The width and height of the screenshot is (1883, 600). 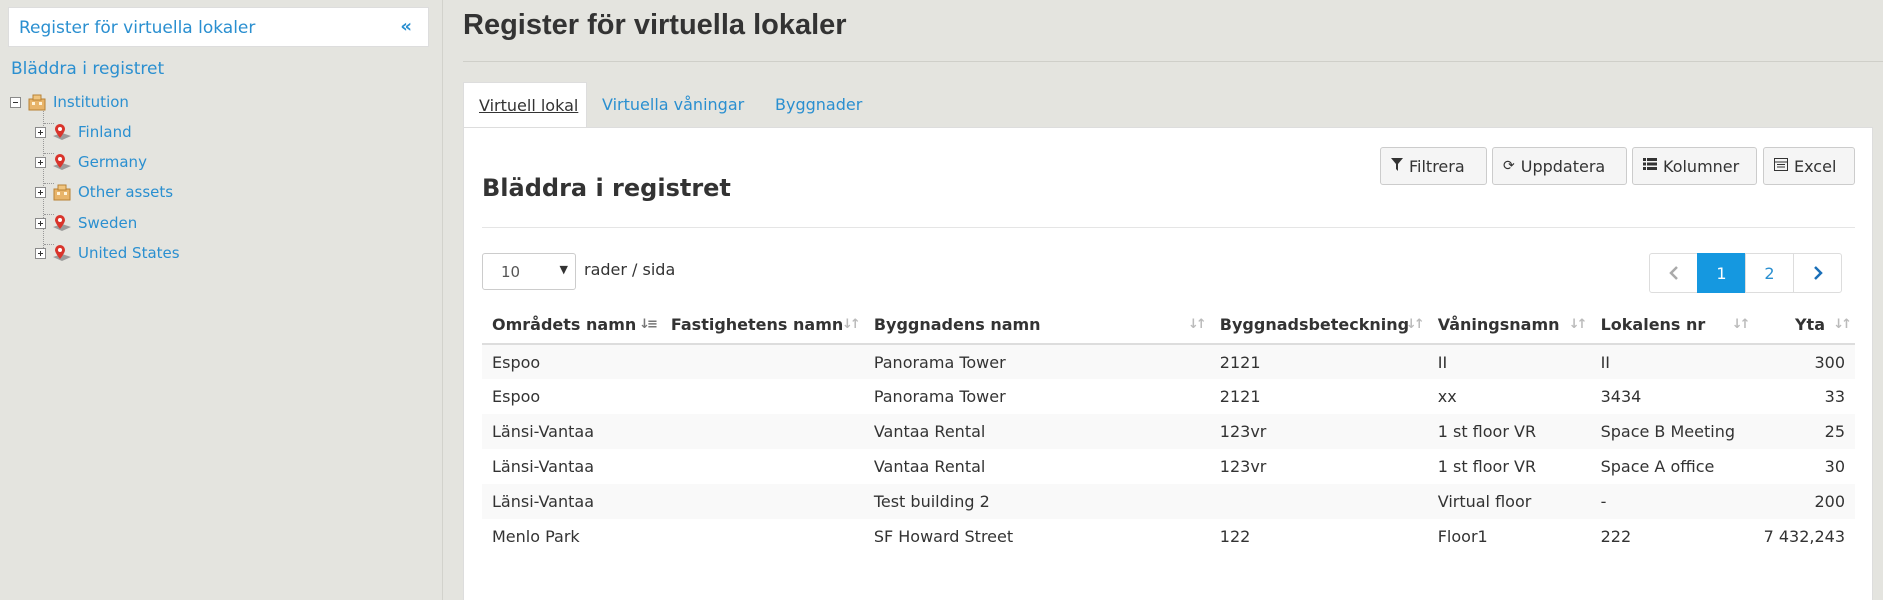 I want to click on tree-node-finland: Finland, so click(x=83, y=132).